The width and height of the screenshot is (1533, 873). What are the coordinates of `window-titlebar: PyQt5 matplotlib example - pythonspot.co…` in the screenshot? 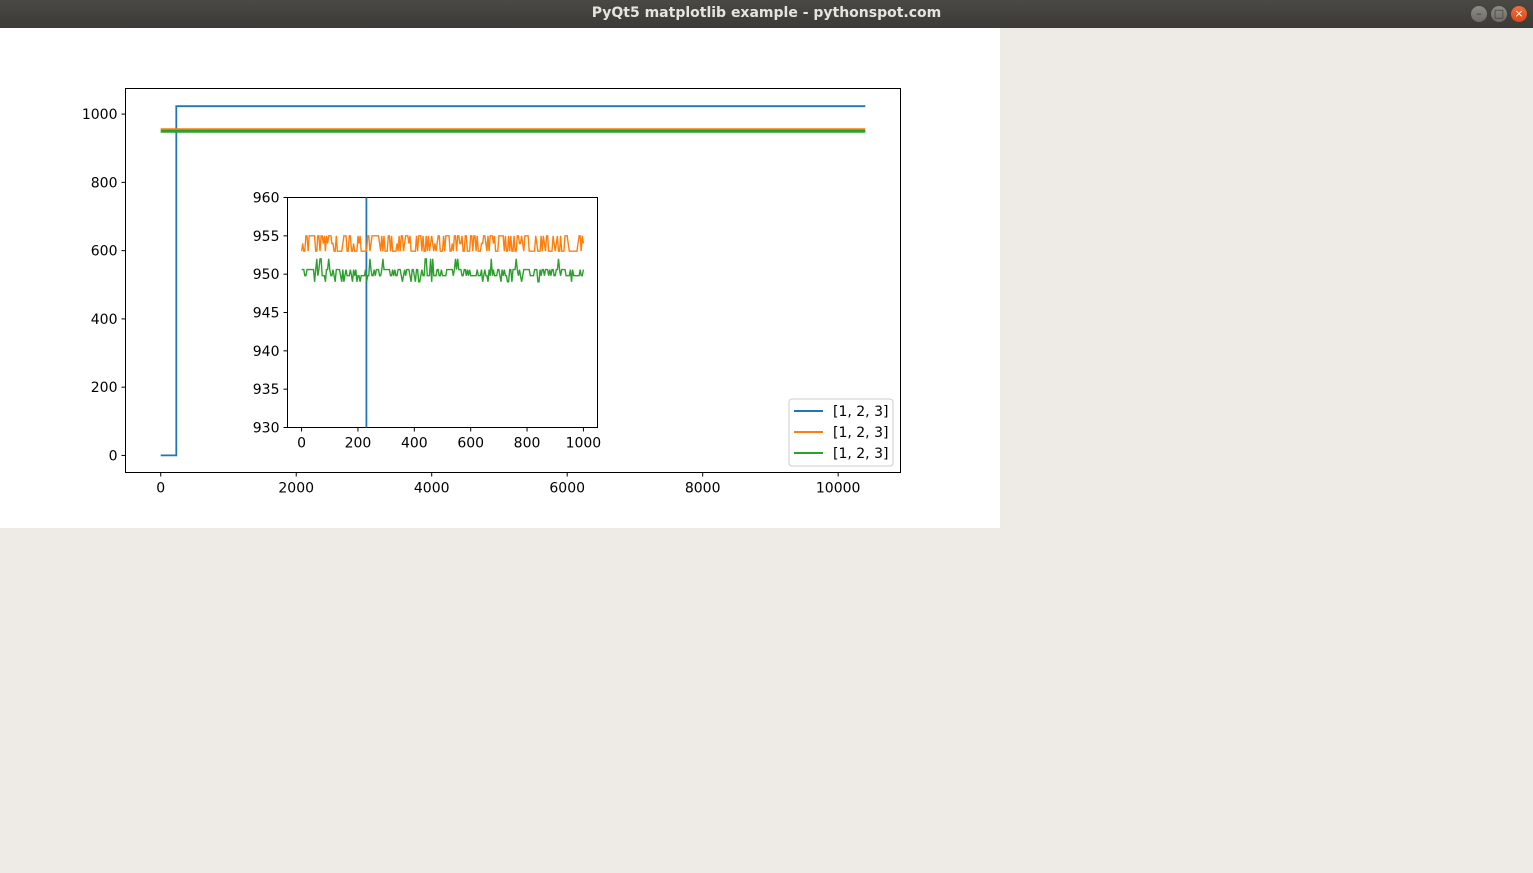 It's located at (766, 14).